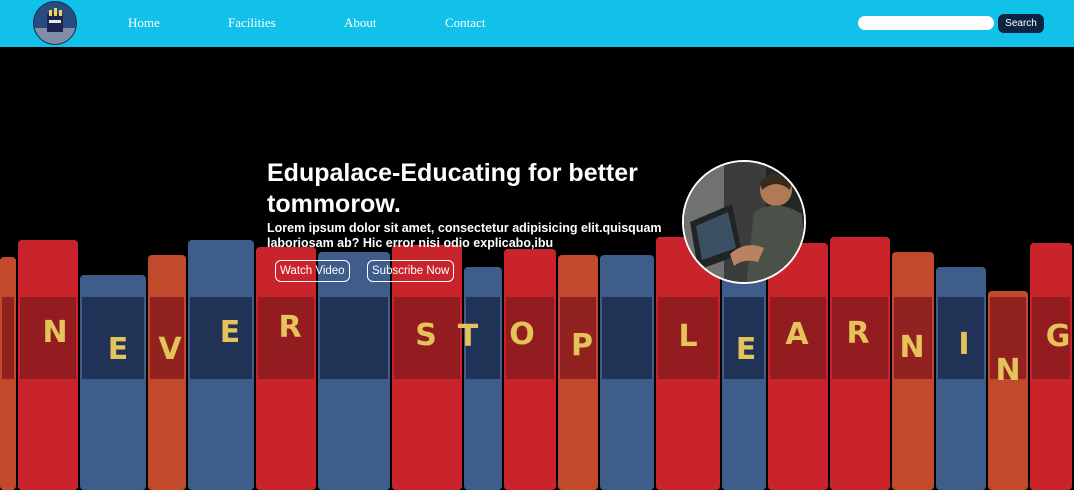 This screenshot has height=490, width=1074. Describe the element at coordinates (537, 23) in the screenshot. I see `navbar: Home Facilities About Contact Search` at that location.